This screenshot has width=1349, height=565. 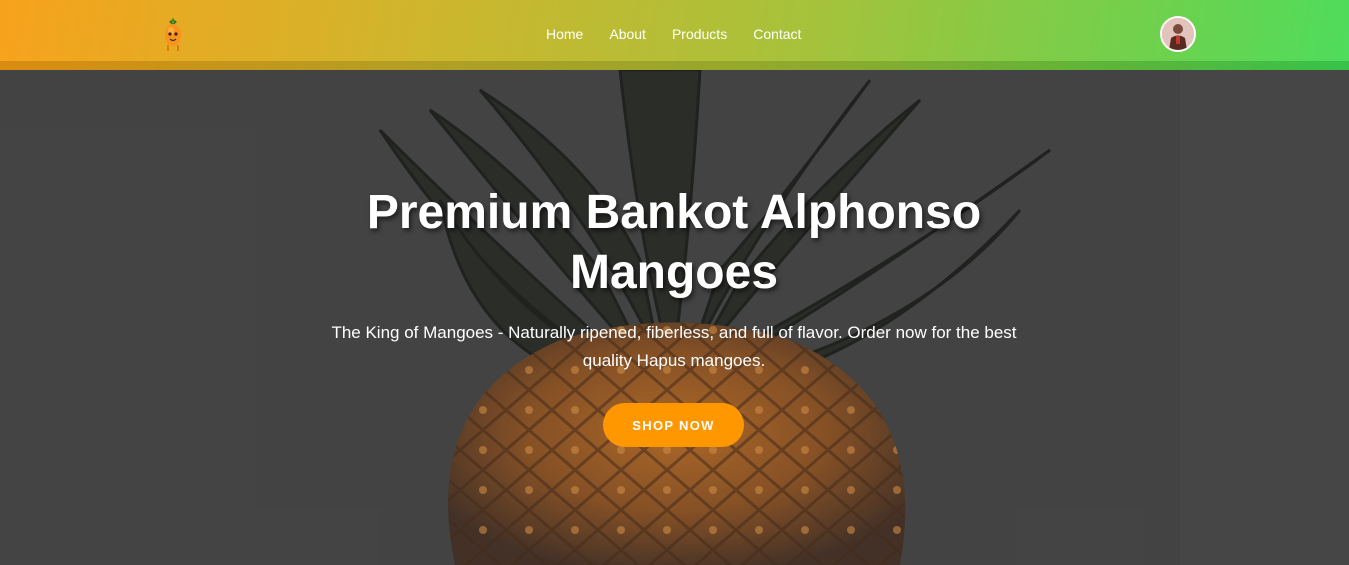 I want to click on nav-home: Home, so click(x=564, y=34).